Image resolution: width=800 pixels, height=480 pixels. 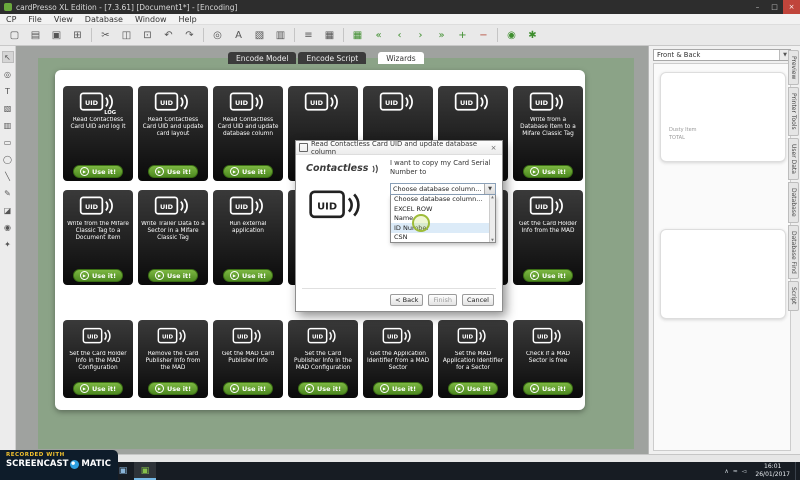 I want to click on main-toolbar: ▢ ▤ ▣ ⊞ ✂ ◫ ⊡ ↶ ↷ ◎ A ▧ ▥ ≡ ▦ ▦ «‹ ›» + − ◉ ✱, so click(x=400, y=35).